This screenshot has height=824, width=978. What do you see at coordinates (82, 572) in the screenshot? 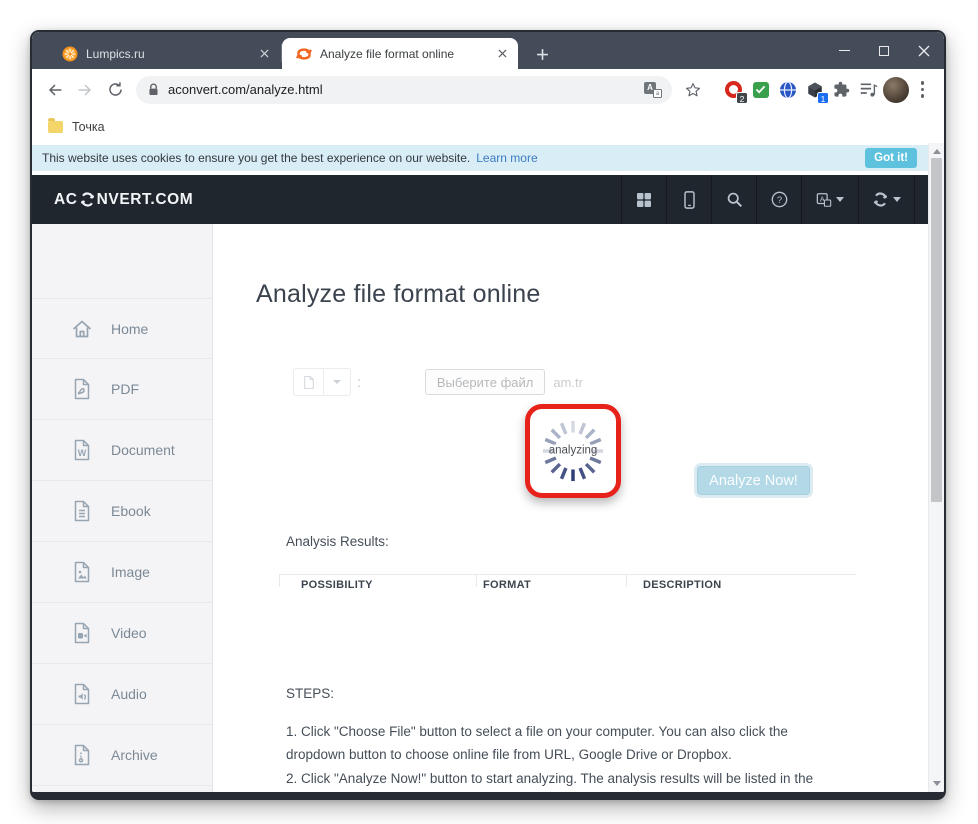
I see `image-file-icon` at bounding box center [82, 572].